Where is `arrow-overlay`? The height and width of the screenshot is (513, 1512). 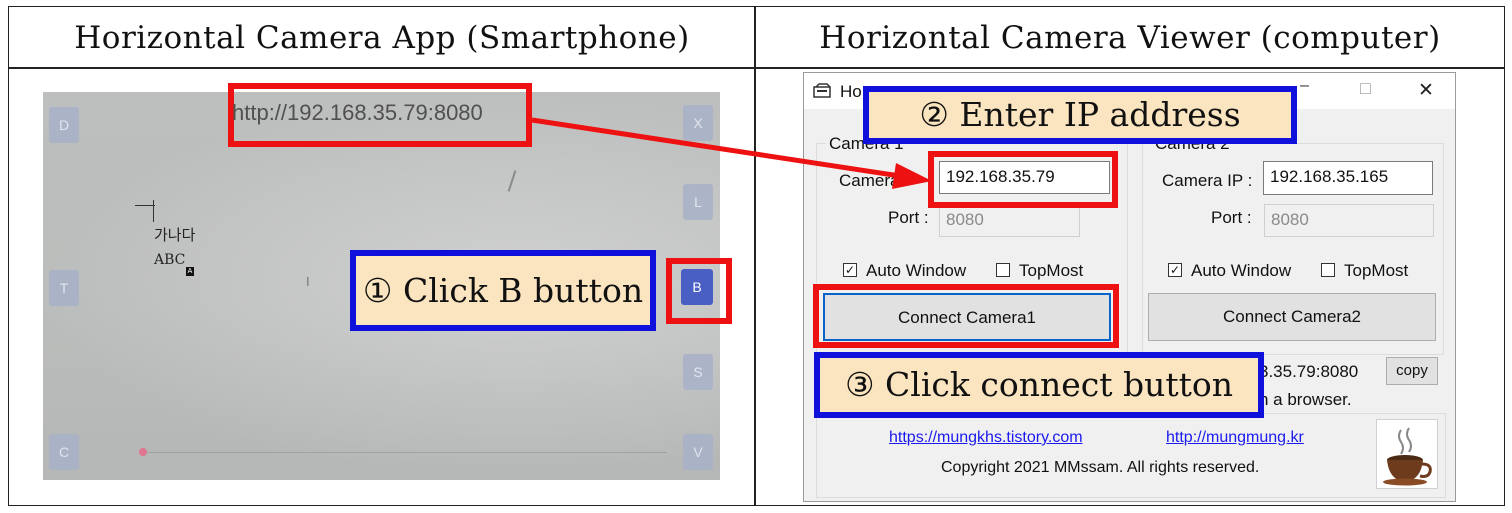 arrow-overlay is located at coordinates (731, 153).